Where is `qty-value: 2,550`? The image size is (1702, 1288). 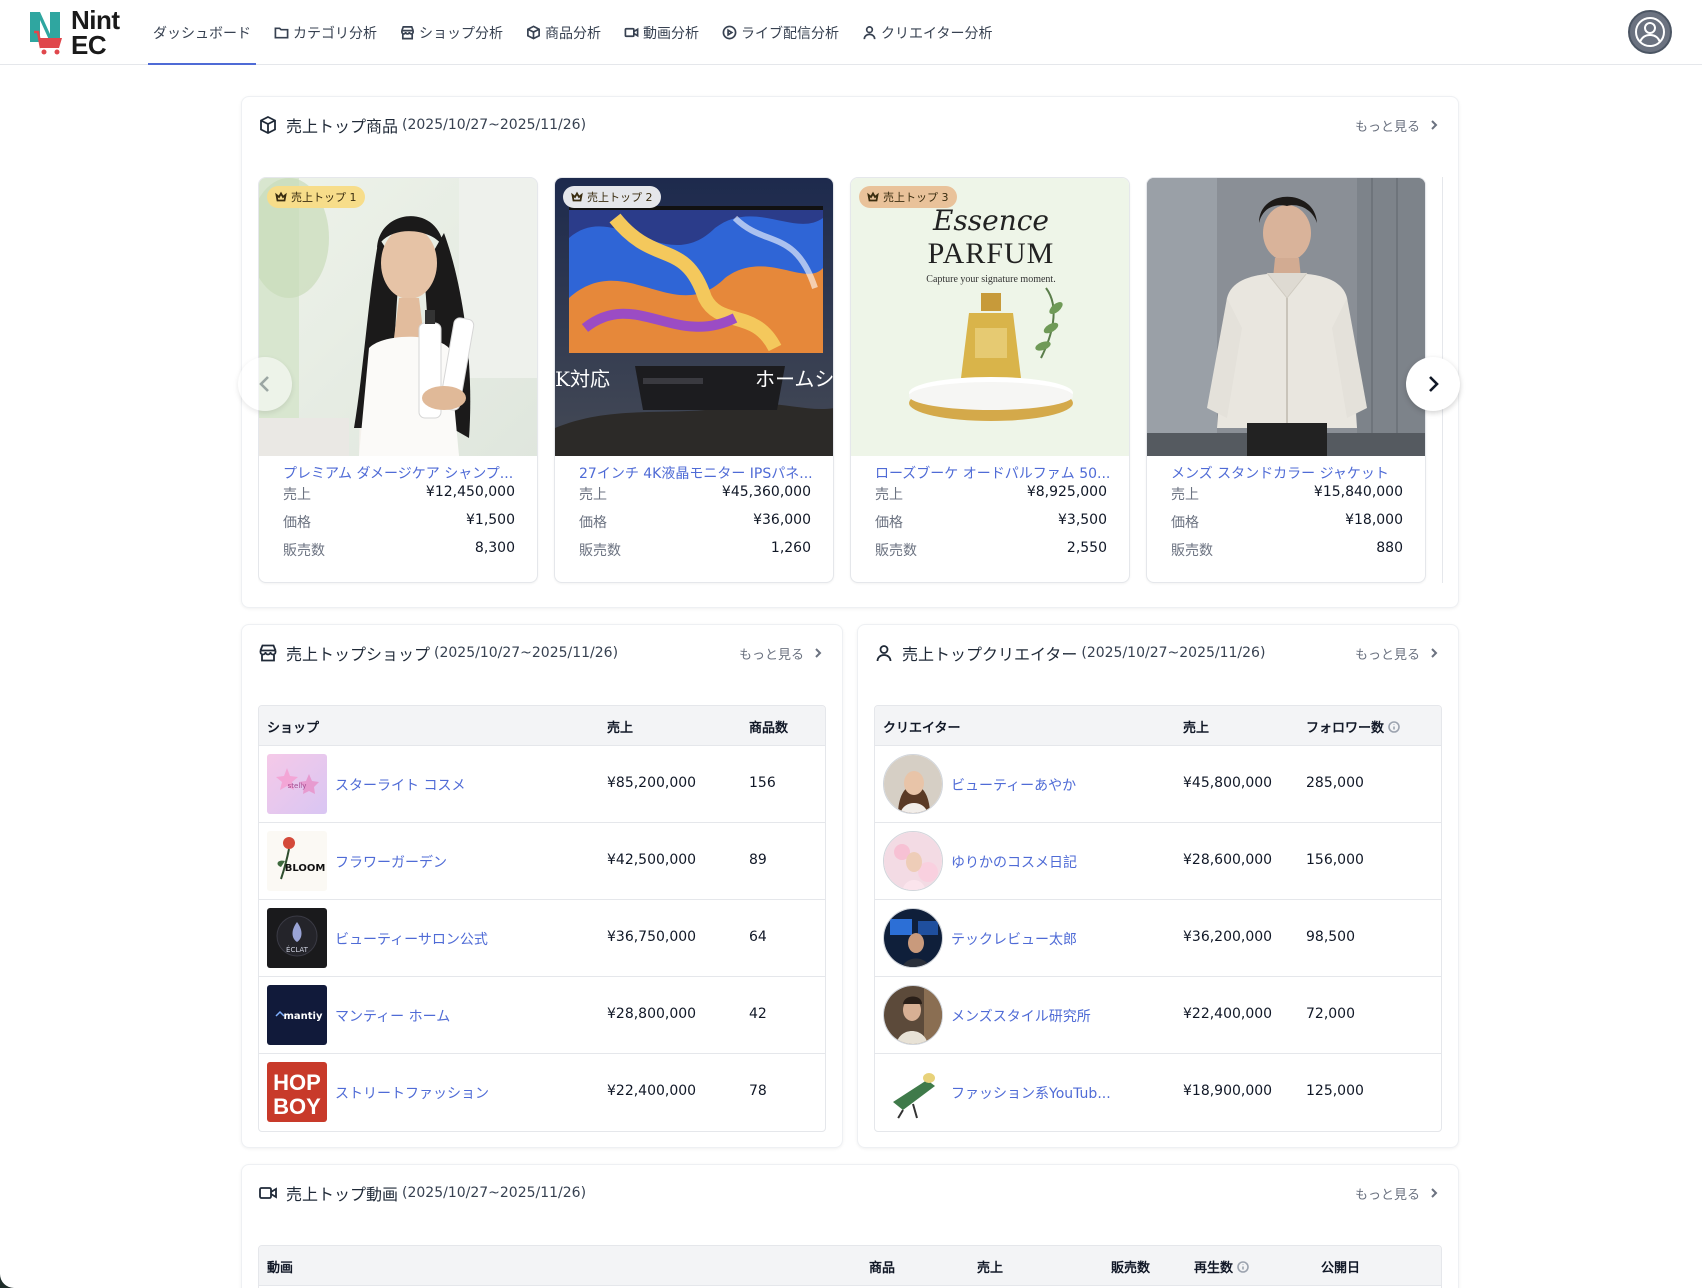 qty-value: 2,550 is located at coordinates (1086, 548).